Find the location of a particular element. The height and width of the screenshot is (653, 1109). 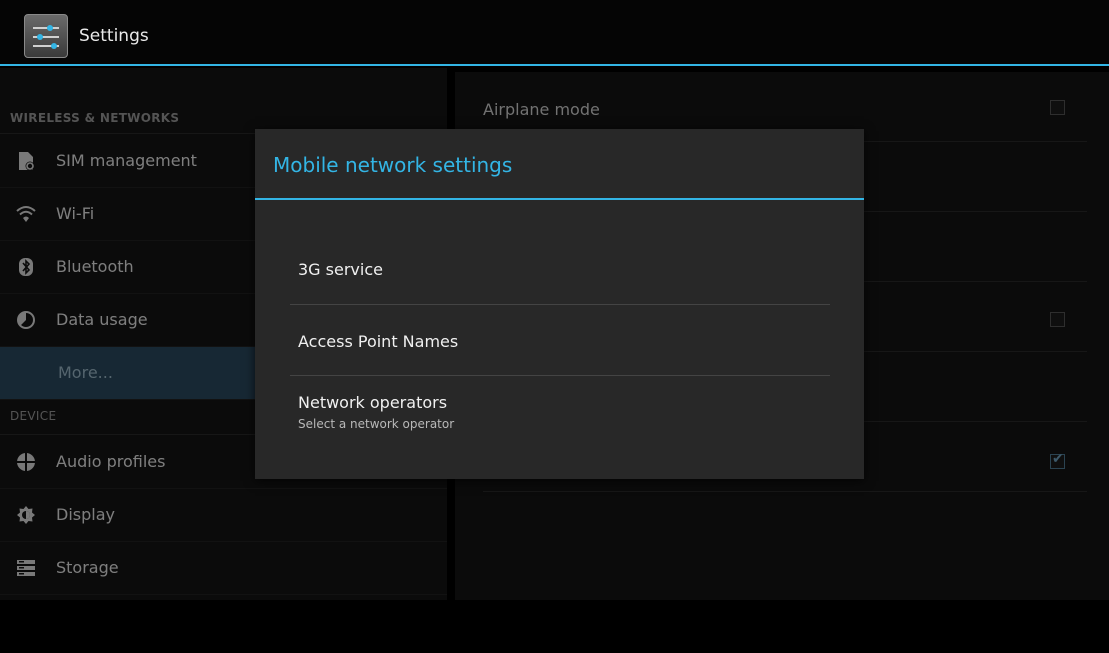

dialog-item-access-point-names: Access Point Names is located at coordinates (560, 340).